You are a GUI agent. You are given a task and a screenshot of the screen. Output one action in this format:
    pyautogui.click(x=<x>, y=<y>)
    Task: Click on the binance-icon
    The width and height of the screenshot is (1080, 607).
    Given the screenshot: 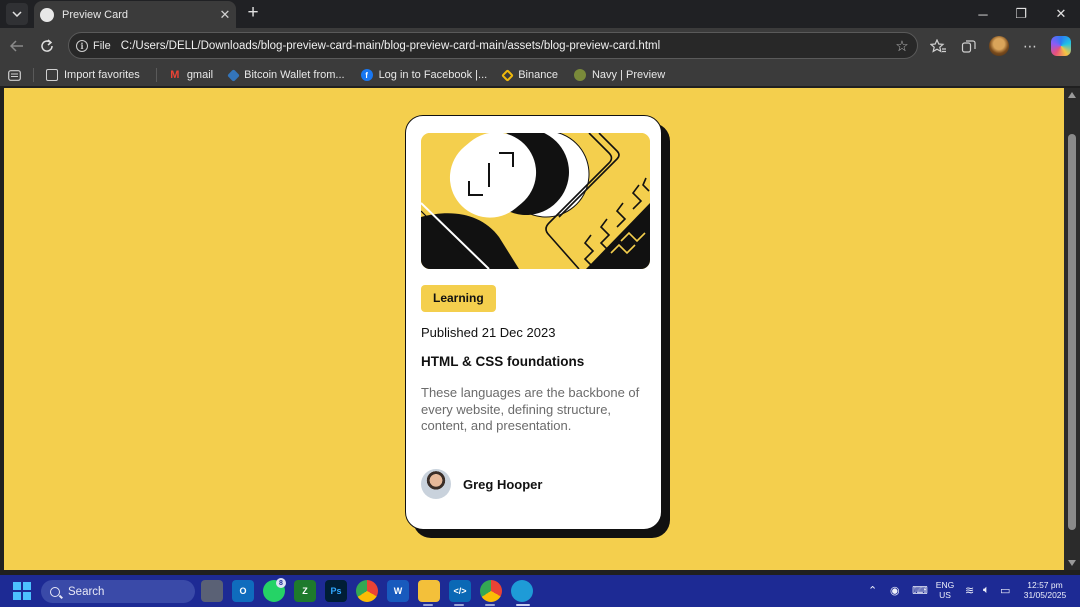 What is the action you would take?
    pyautogui.click(x=508, y=75)
    